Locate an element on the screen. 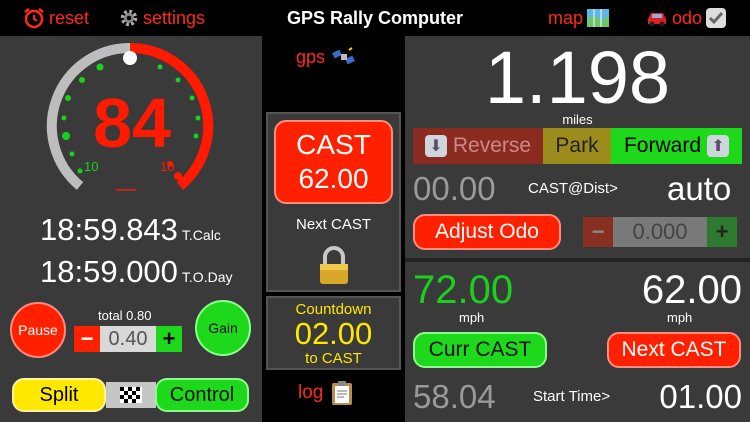 This screenshot has width=750, height=422. gain-button: Gain is located at coordinates (223, 328).